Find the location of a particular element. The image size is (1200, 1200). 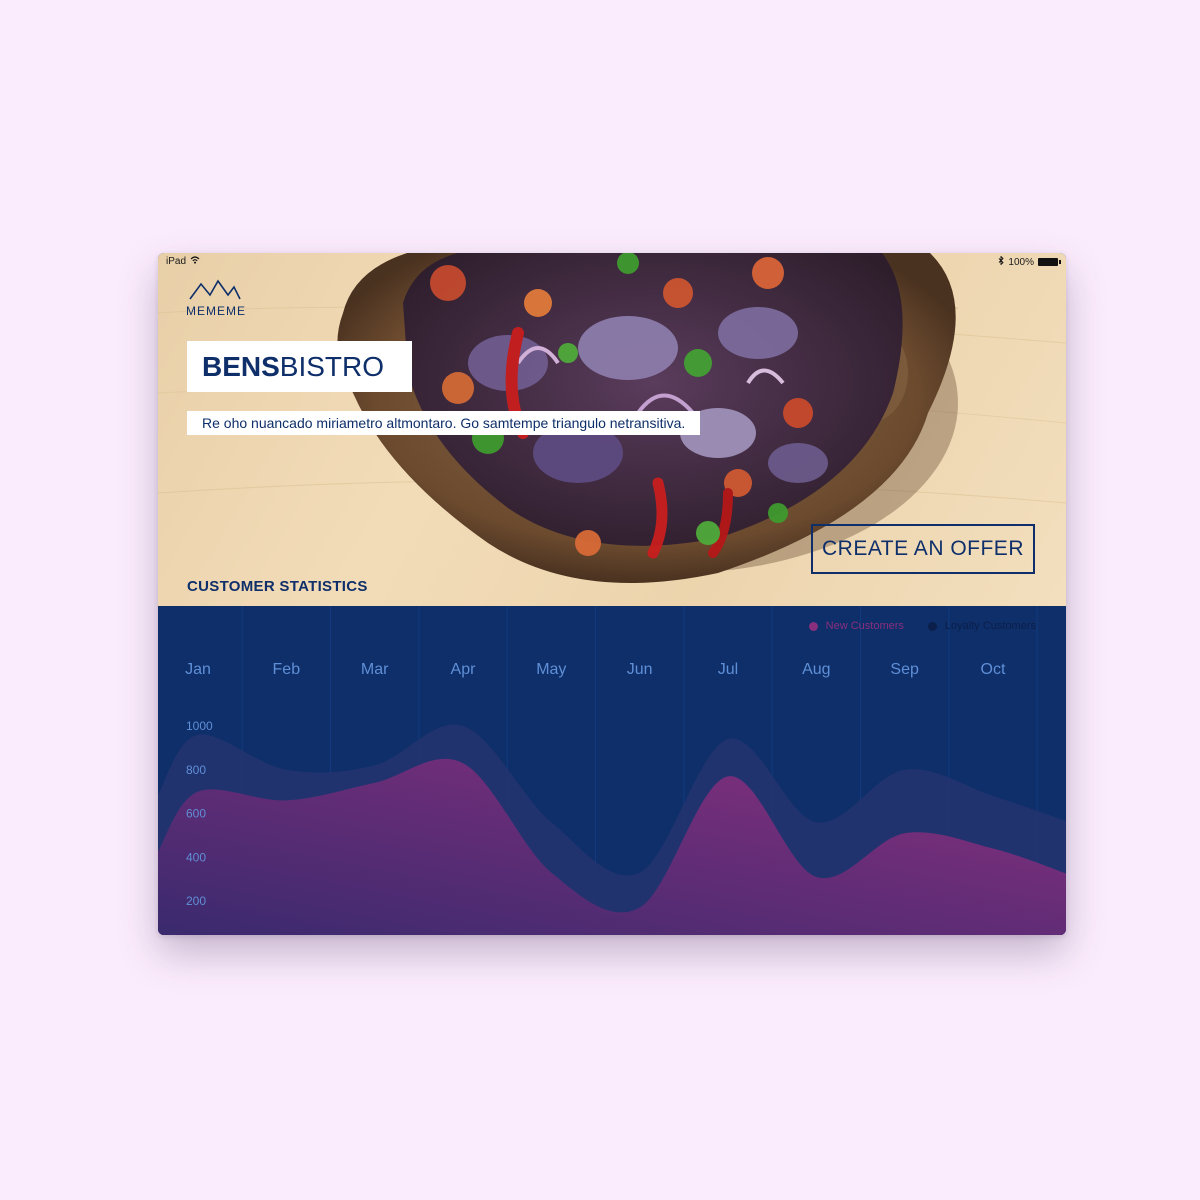

title-bold: BENS is located at coordinates (241, 366).